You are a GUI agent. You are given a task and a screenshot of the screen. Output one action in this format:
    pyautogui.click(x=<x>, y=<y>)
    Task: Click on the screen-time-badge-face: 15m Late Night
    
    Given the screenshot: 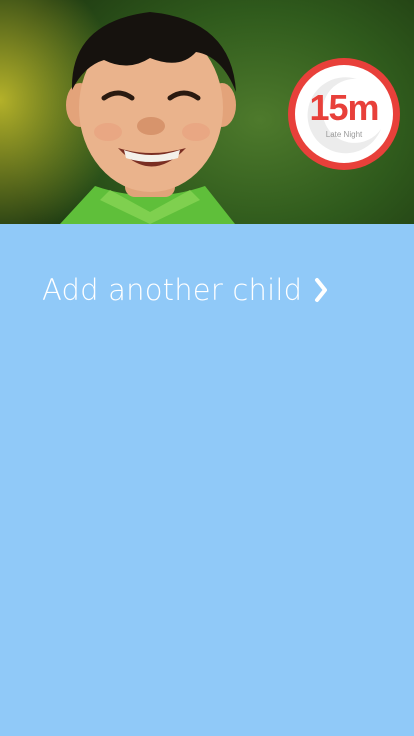 What is the action you would take?
    pyautogui.click(x=344, y=114)
    